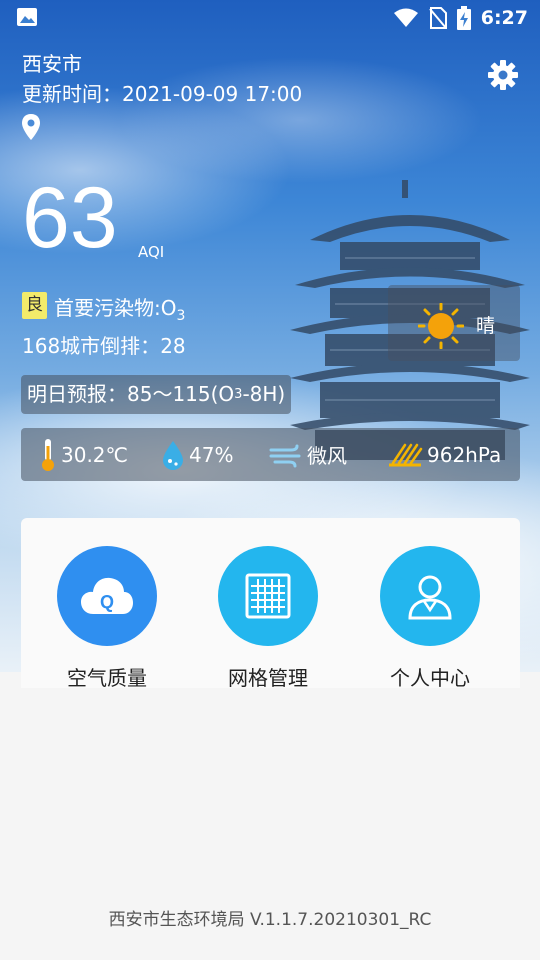 This screenshot has height=960, width=540. What do you see at coordinates (264, 394) in the screenshot?
I see `forecast-suffix: -8H)` at bounding box center [264, 394].